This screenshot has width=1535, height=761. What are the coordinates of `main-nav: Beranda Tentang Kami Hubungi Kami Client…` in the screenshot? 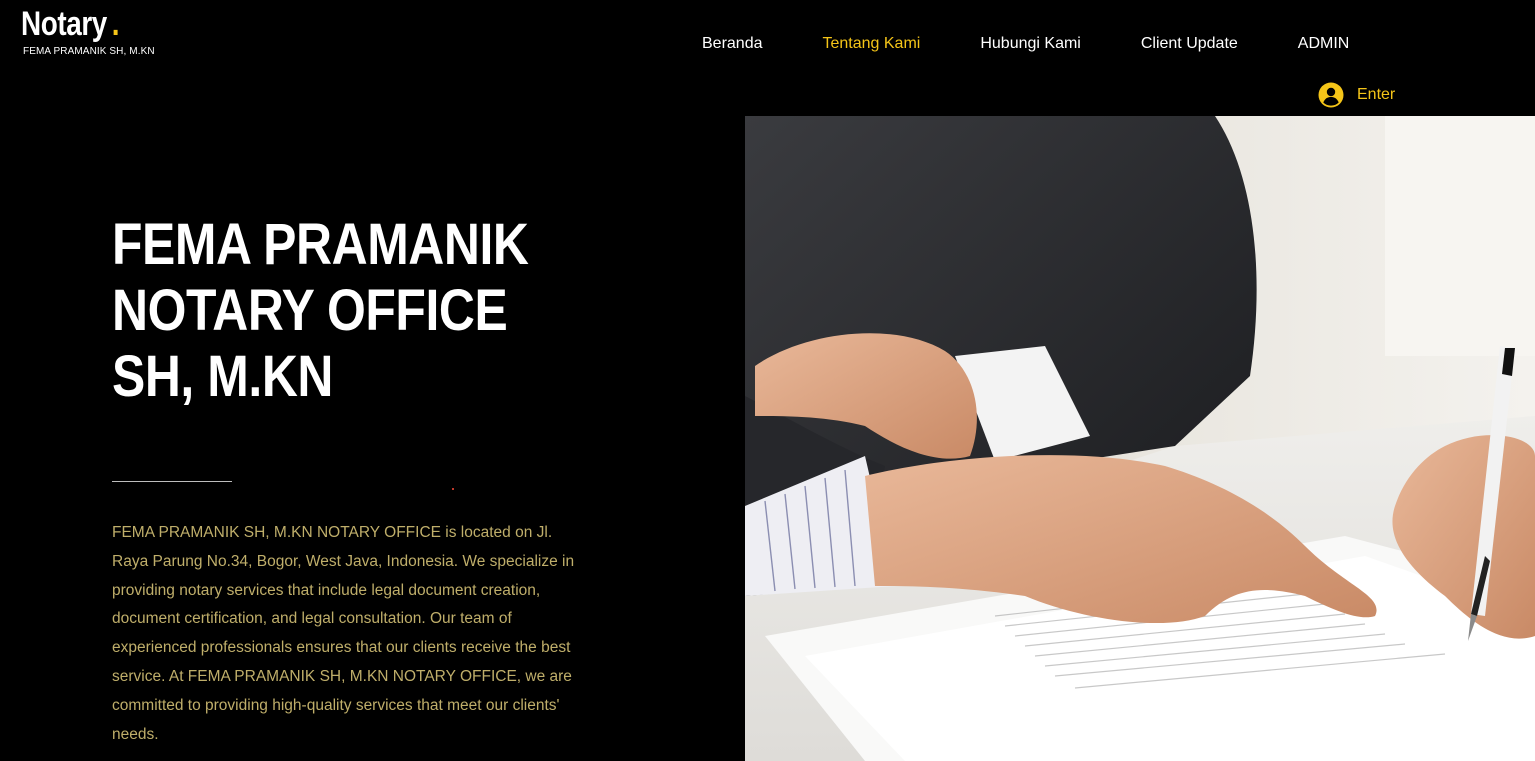 It's located at (1025, 44).